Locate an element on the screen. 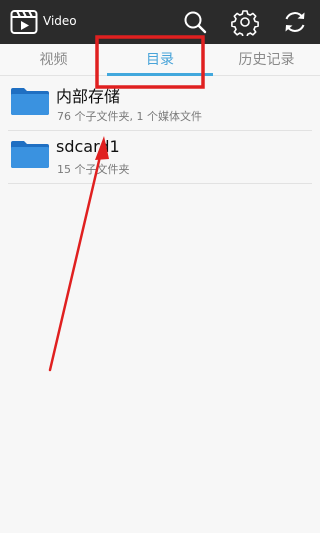  settings-button is located at coordinates (245, 22).